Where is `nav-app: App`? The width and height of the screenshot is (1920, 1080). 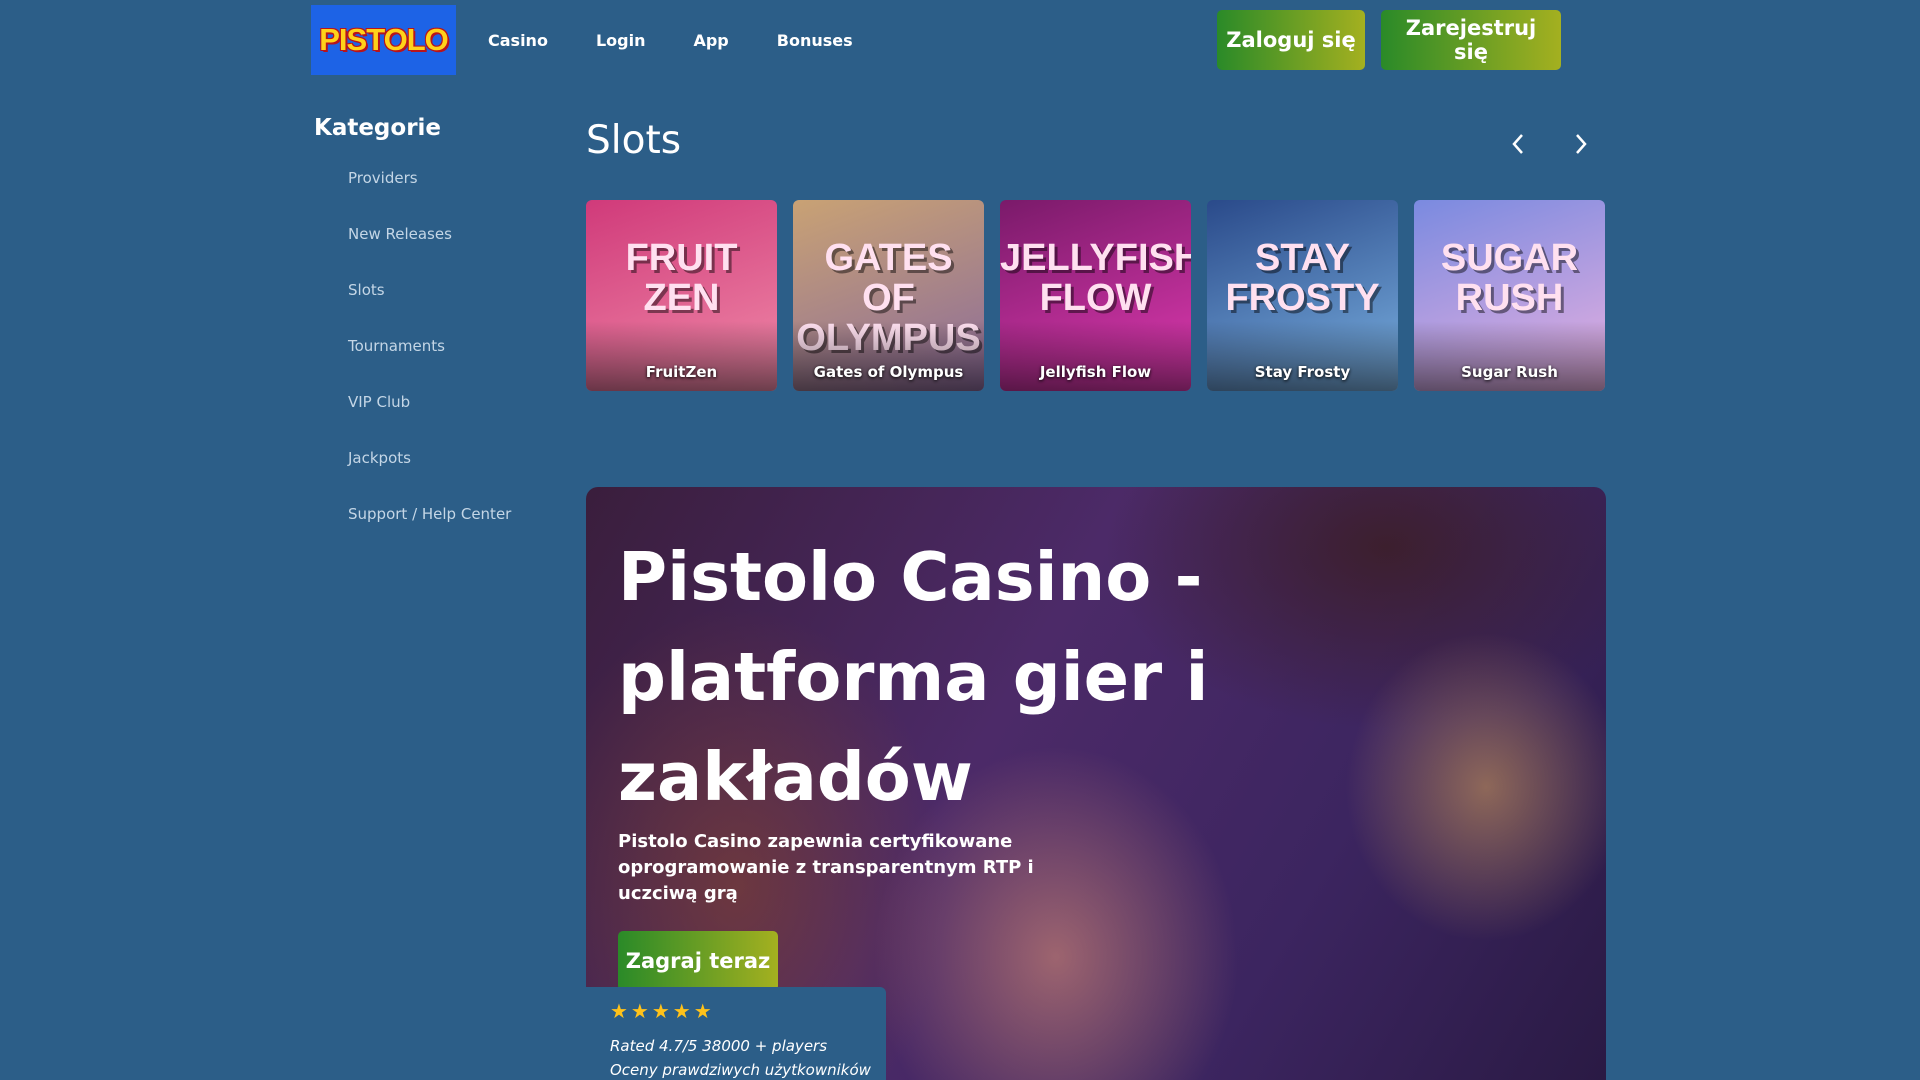 nav-app: App is located at coordinates (710, 40).